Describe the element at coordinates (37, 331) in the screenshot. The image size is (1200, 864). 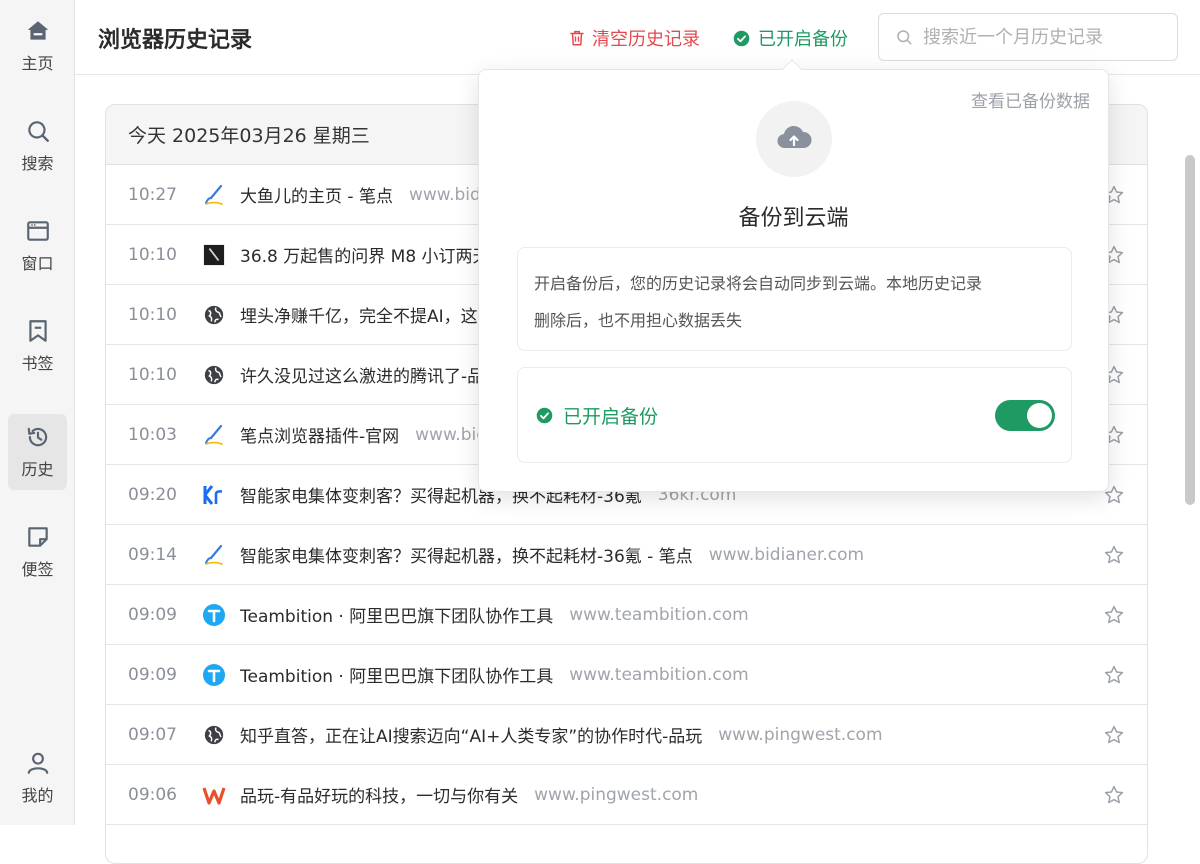
I see `bookmark-icon` at that location.